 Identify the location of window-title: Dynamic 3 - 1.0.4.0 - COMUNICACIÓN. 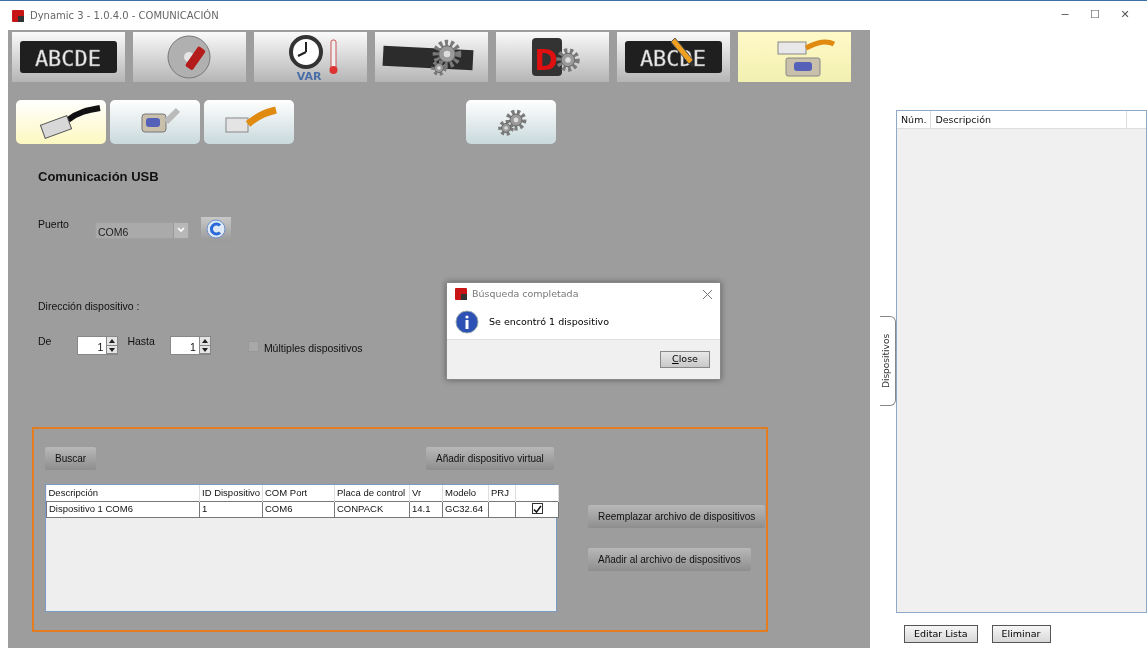
(124, 15).